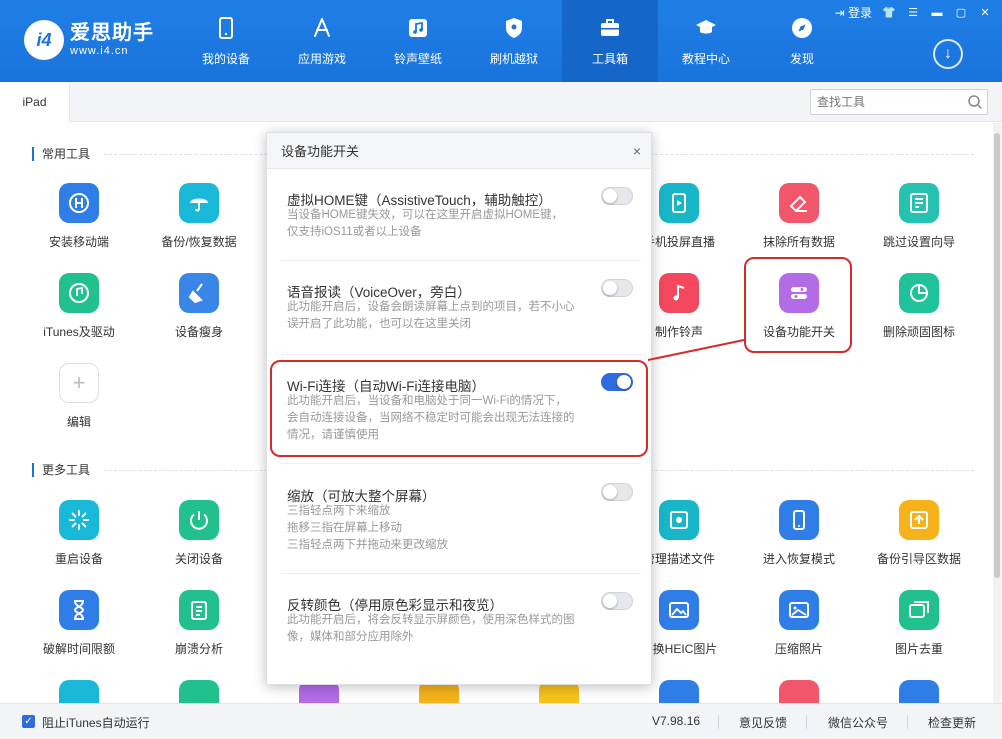  I want to click on shield-icon, so click(514, 28).